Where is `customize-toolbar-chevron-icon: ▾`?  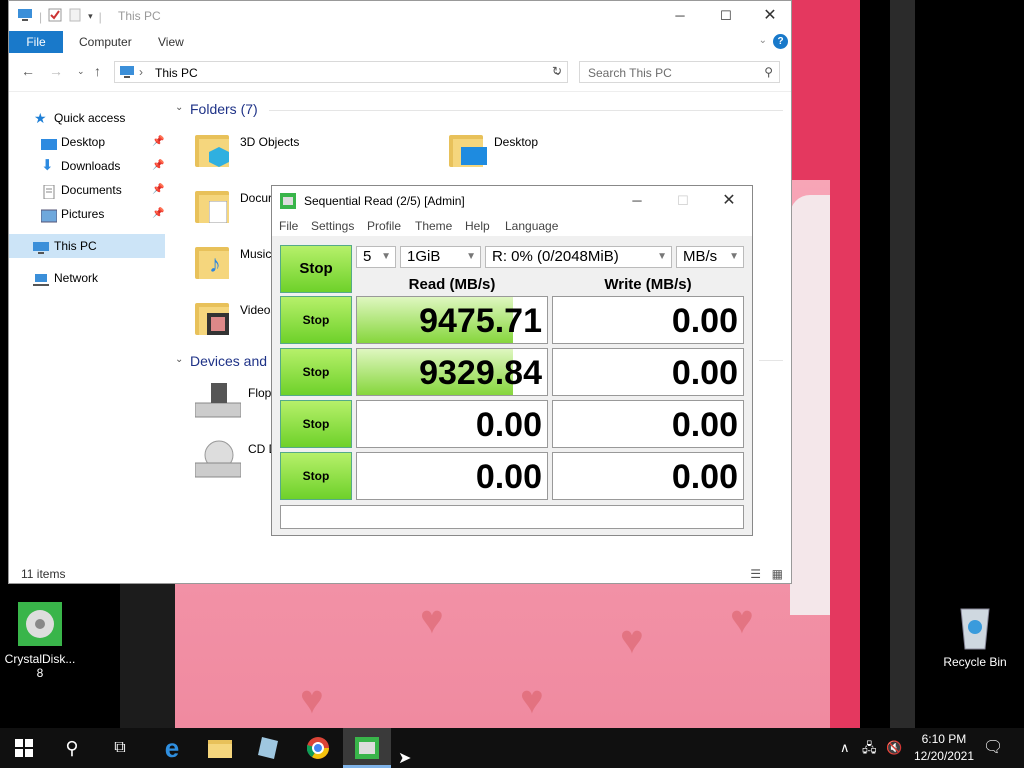 customize-toolbar-chevron-icon: ▾ is located at coordinates (90, 16).